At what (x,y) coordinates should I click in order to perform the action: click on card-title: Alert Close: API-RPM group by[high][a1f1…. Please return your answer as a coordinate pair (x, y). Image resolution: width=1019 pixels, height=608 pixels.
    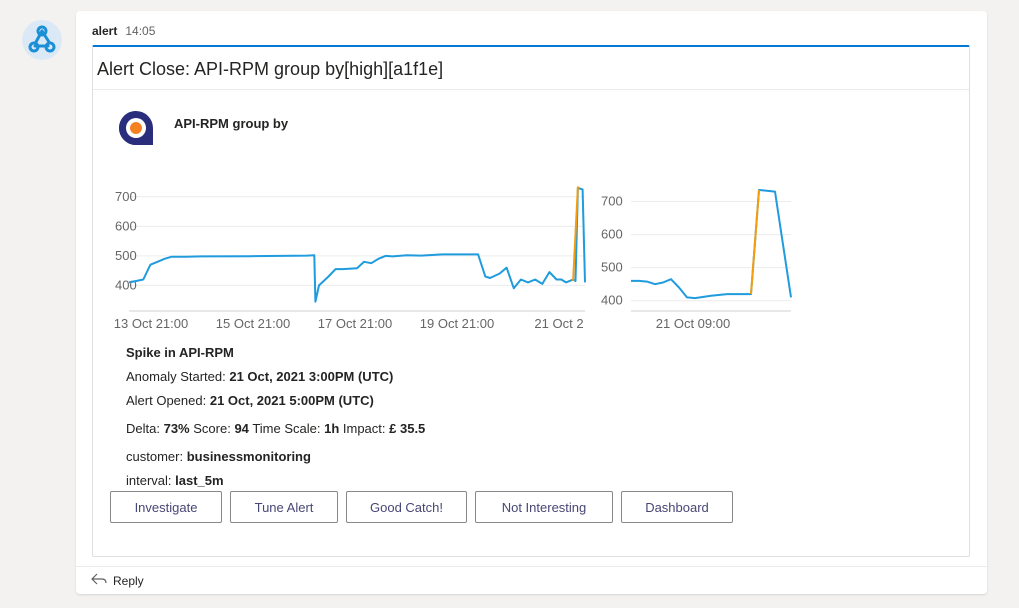
    Looking at the image, I should click on (531, 68).